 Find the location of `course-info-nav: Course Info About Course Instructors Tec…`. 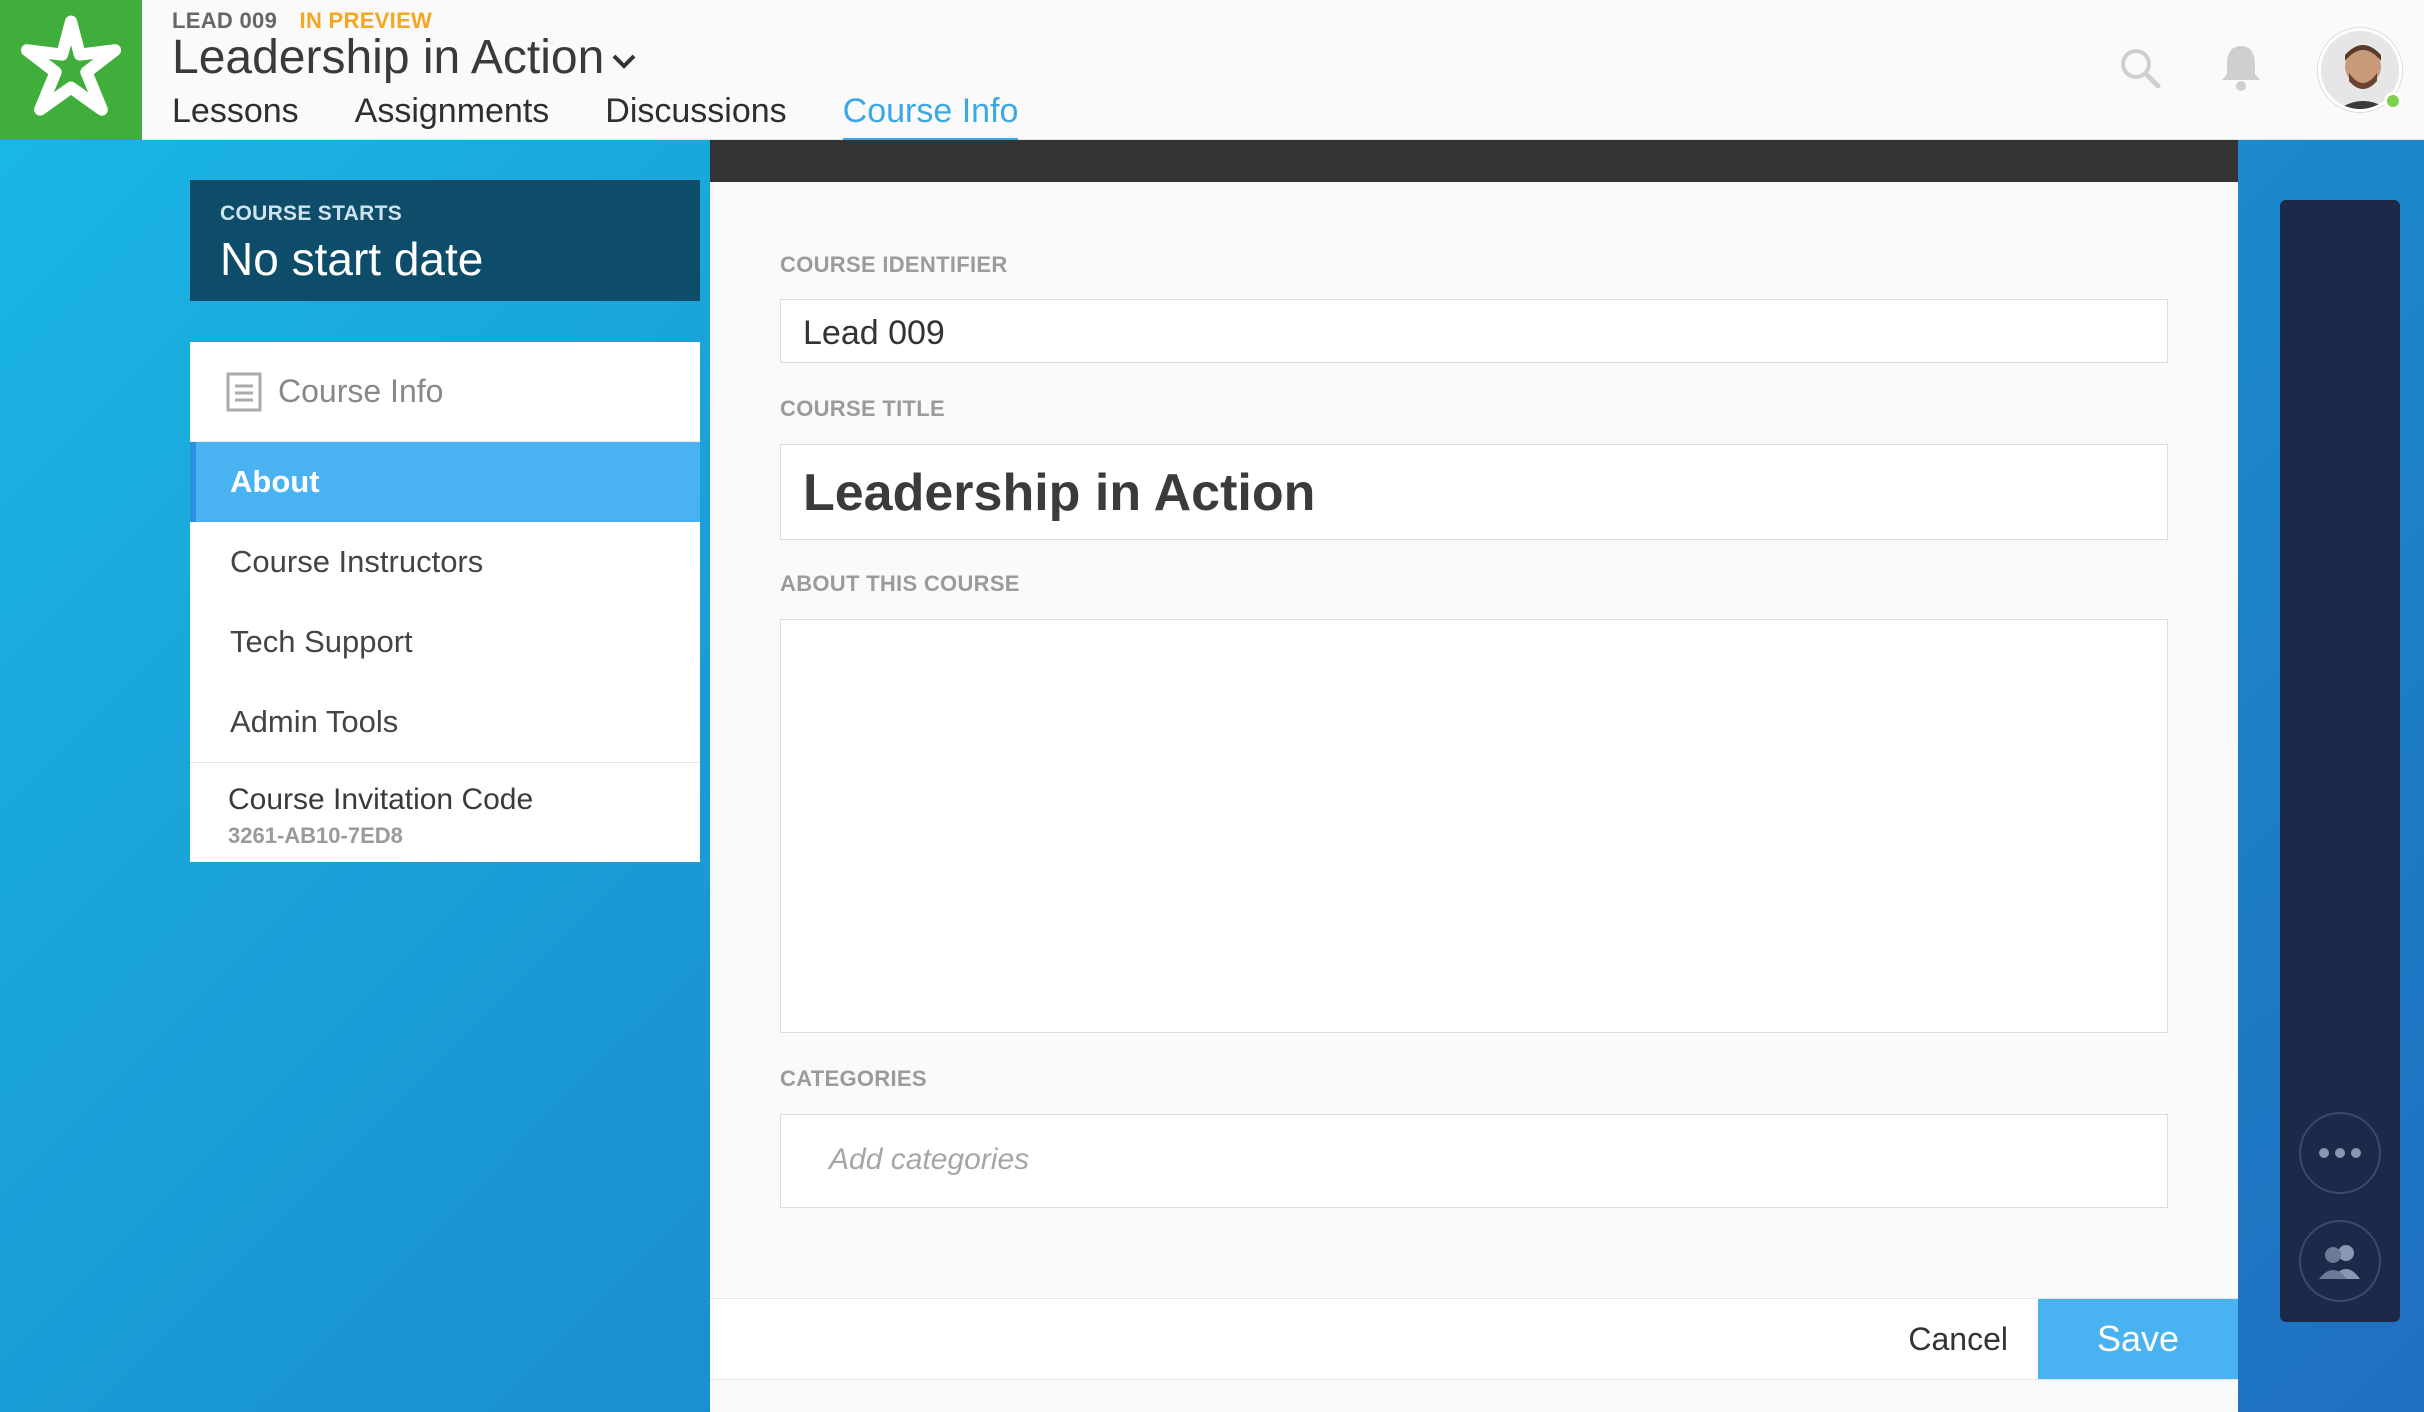

course-info-nav: Course Info About Course Instructors Tec… is located at coordinates (445, 602).